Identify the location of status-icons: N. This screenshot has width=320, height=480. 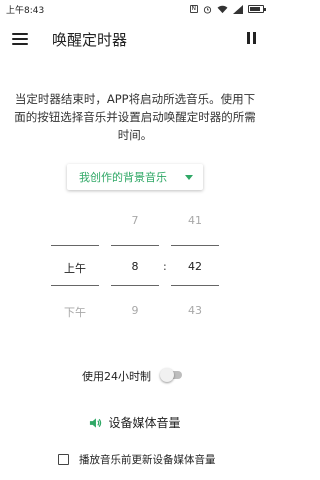
(227, 9).